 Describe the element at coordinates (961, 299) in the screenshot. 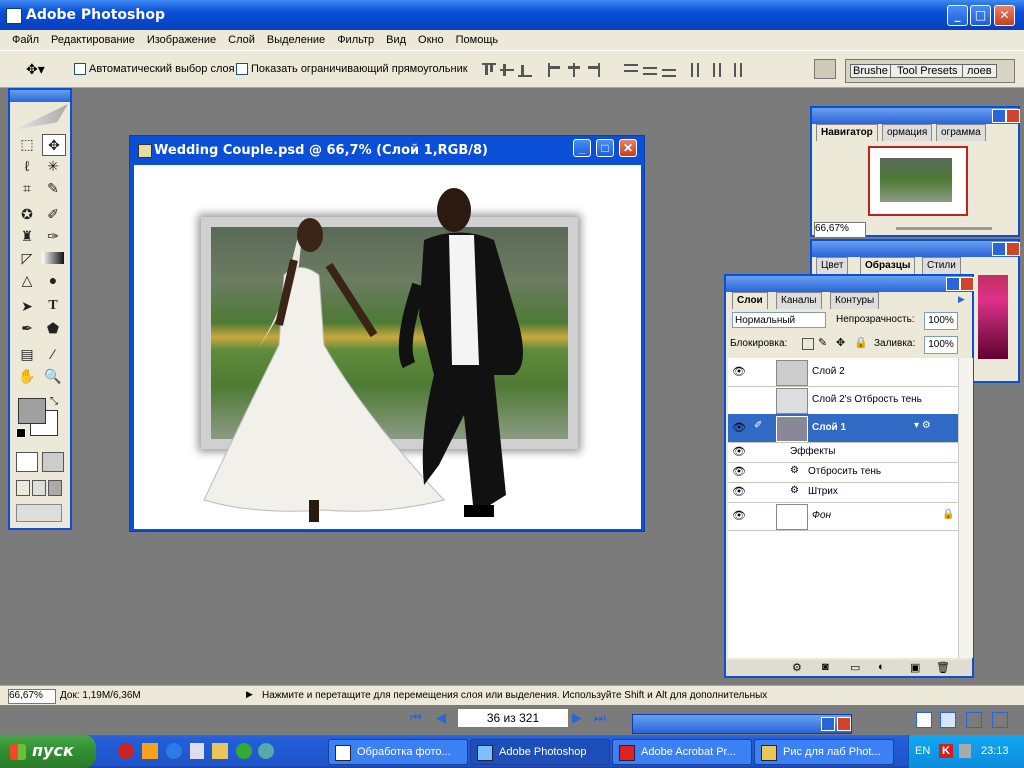

I see `layers-menu-icon: ▶` at that location.